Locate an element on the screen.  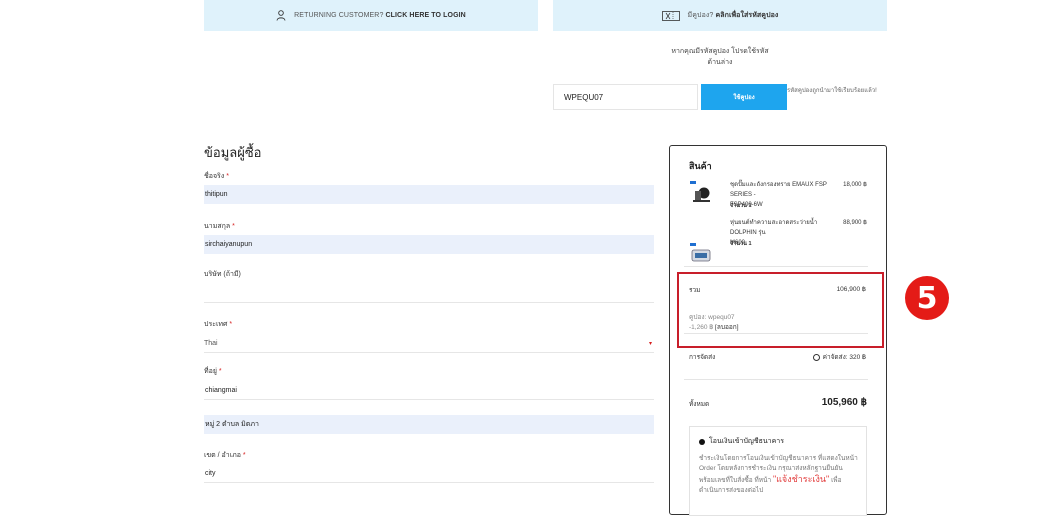
product-price: 18,000 ฿ is located at coordinates (855, 185).